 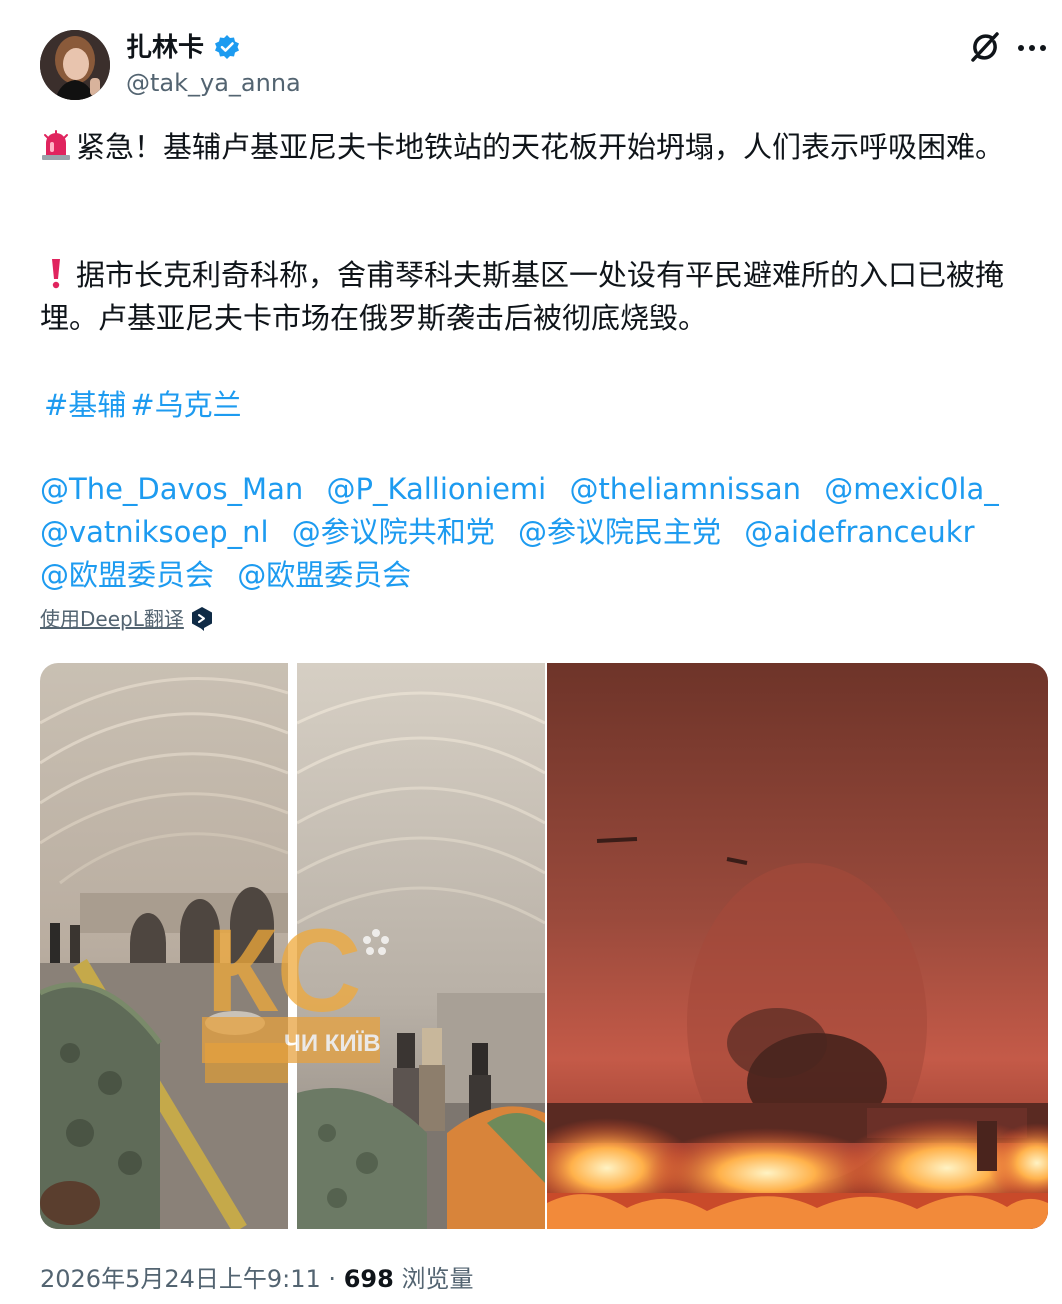 I want to click on mention-link: @参议院共和党, so click(x=393, y=532).